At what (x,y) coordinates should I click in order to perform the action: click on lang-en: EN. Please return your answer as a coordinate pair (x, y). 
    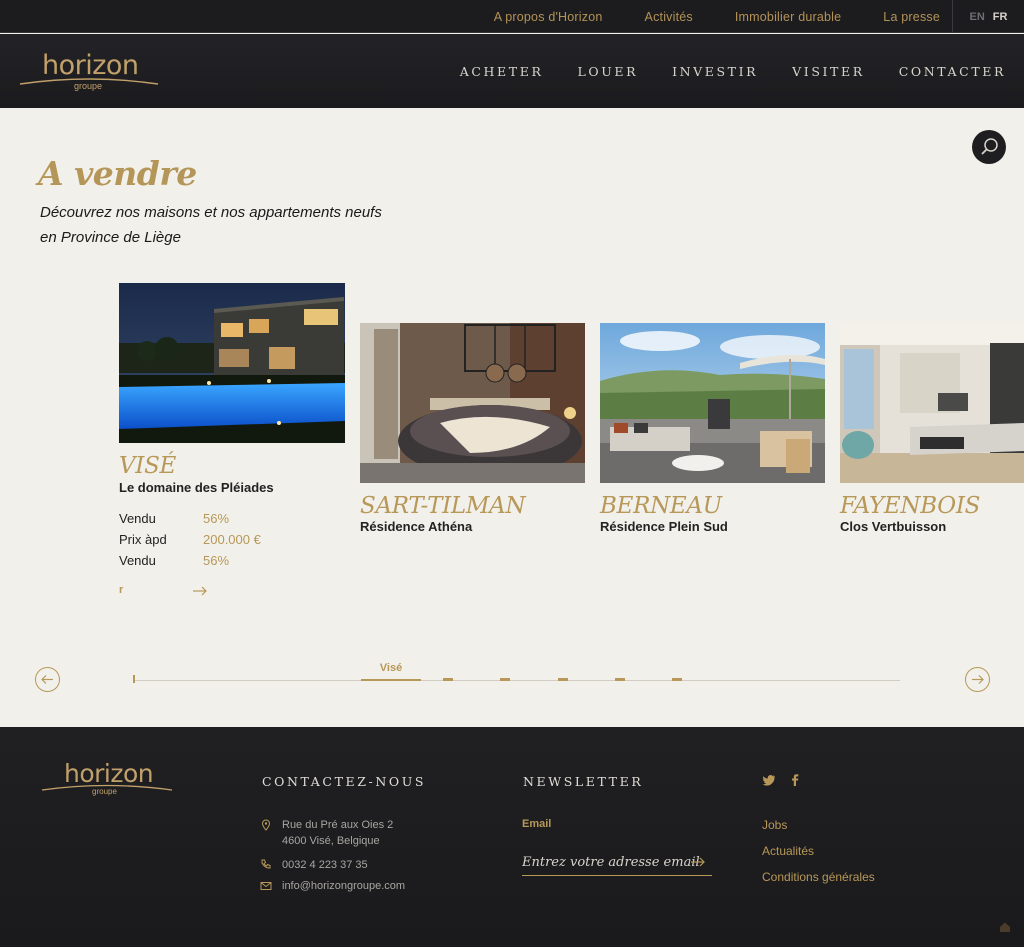
    Looking at the image, I should click on (977, 17).